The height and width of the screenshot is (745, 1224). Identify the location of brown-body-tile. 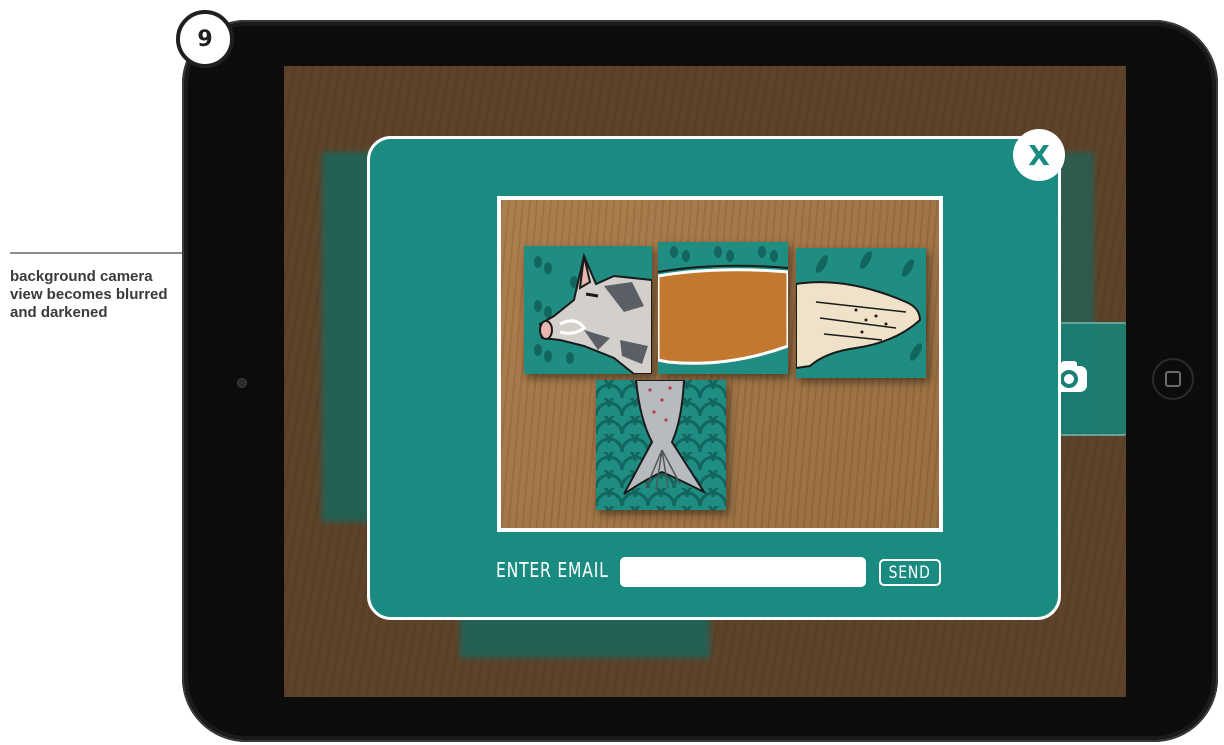
(723, 308).